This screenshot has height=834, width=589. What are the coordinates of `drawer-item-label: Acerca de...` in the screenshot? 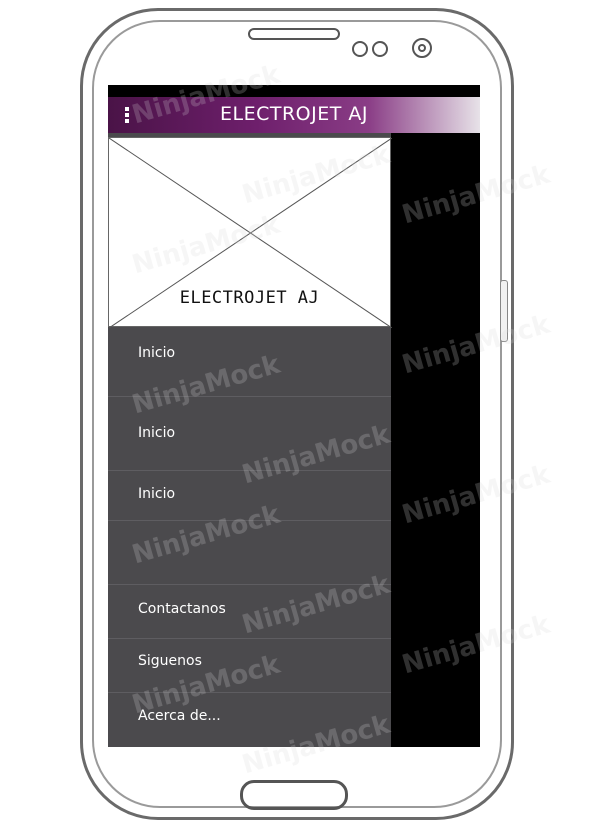 It's located at (179, 716).